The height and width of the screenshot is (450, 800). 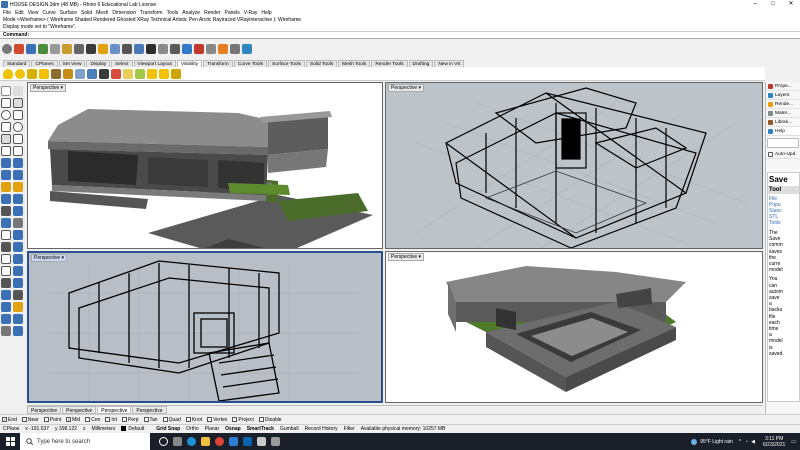 I want to click on gumball-toggle: Gumball, so click(x=289, y=429).